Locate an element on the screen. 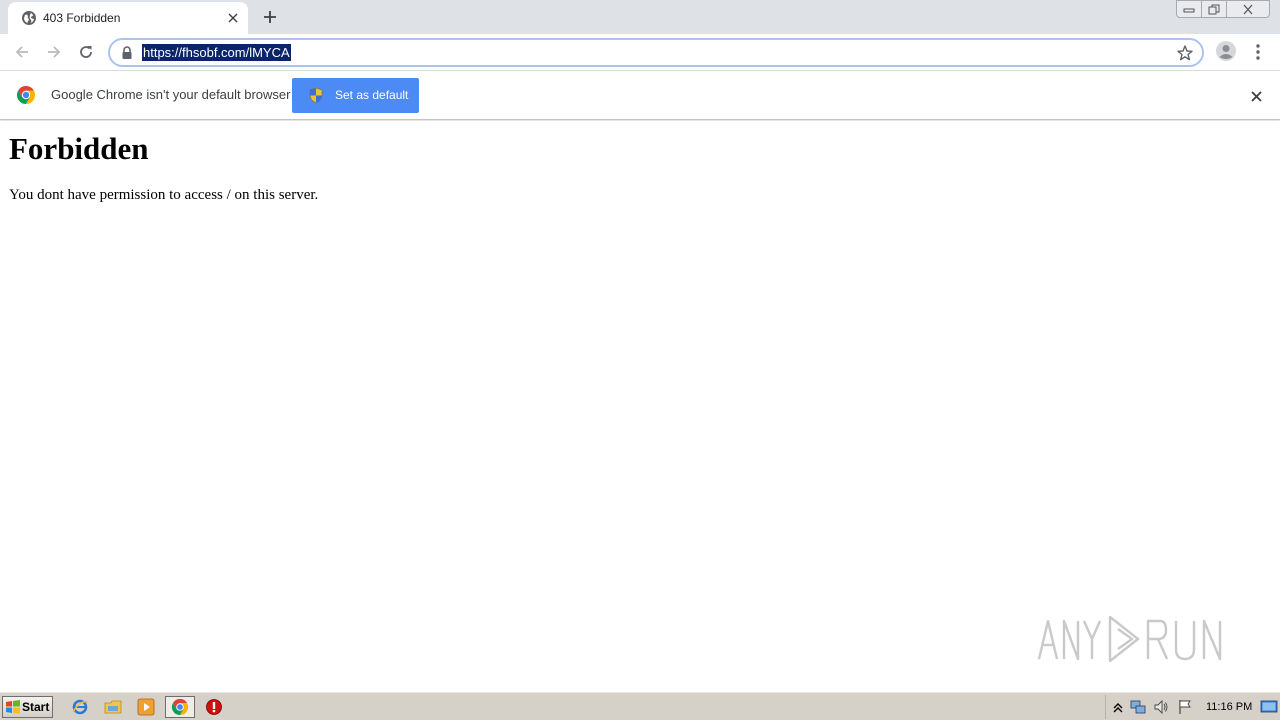 The image size is (1280, 720). url-text: https://fhsobf.com/lMYCA is located at coordinates (216, 52).